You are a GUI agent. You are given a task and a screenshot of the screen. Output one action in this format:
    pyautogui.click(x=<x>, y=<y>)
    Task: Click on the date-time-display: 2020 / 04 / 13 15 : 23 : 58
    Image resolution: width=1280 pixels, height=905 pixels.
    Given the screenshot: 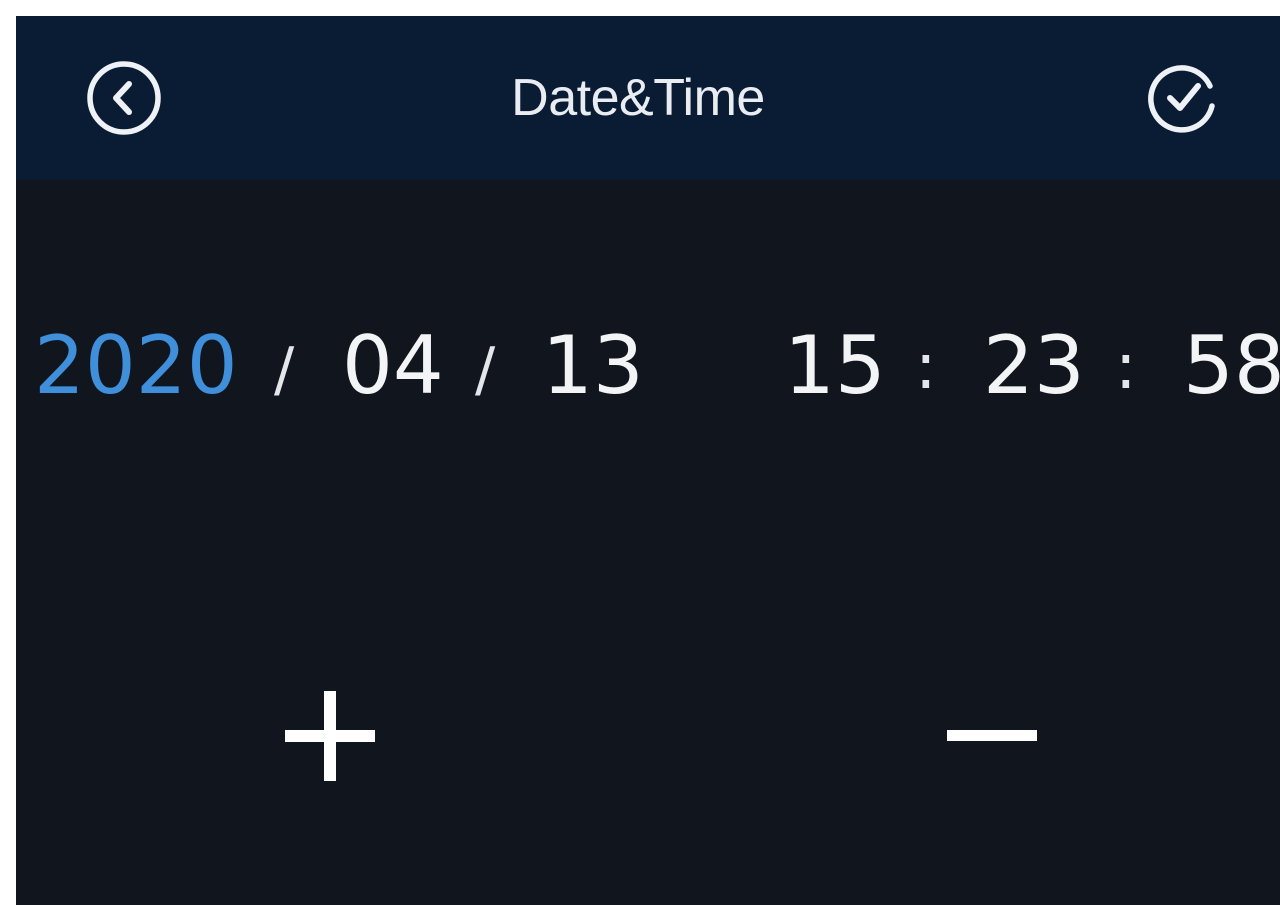 What is the action you would take?
    pyautogui.click(x=648, y=366)
    